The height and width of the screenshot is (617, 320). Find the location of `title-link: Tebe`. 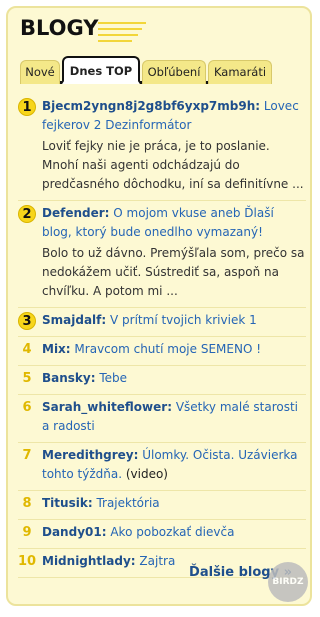

title-link: Tebe is located at coordinates (113, 378).